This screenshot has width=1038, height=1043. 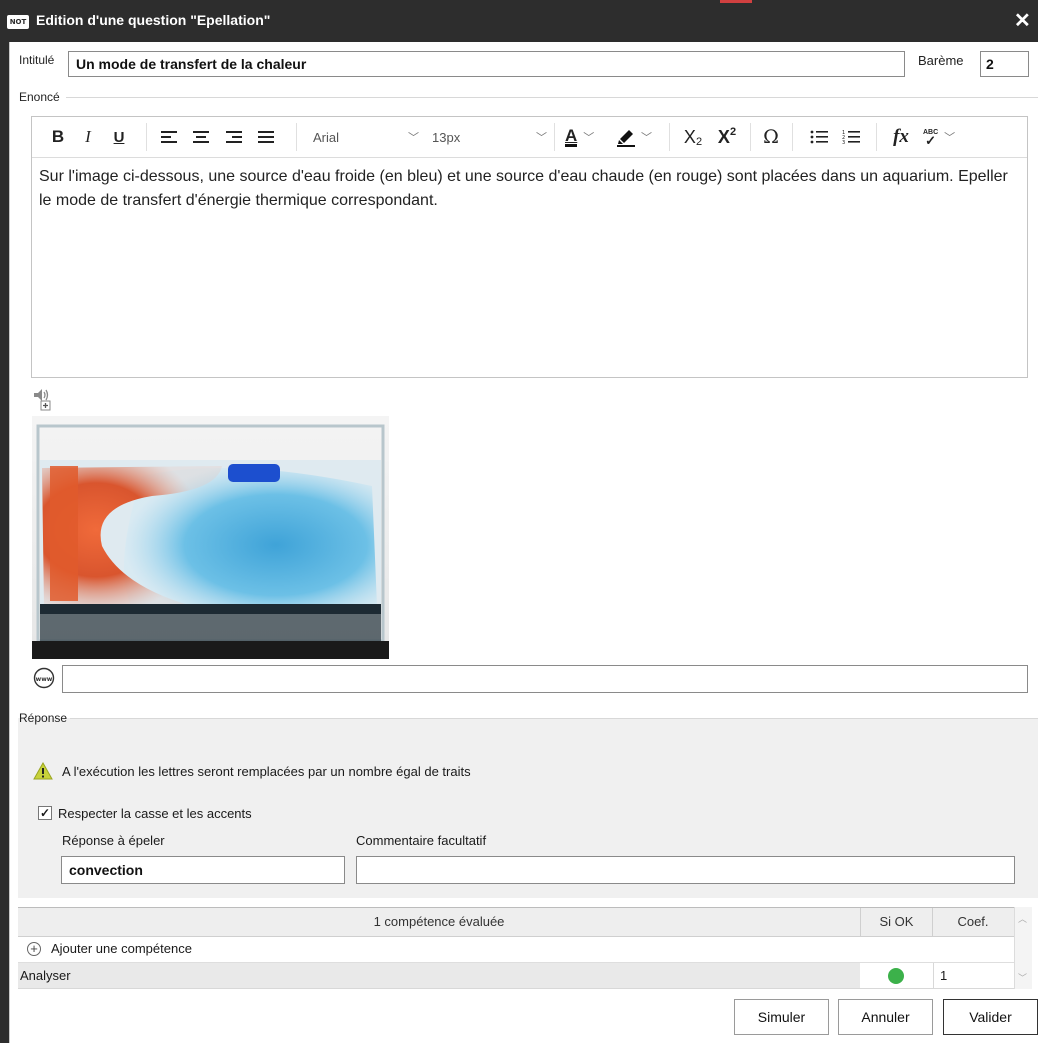 I want to click on formula-button: fx, so click(x=901, y=137).